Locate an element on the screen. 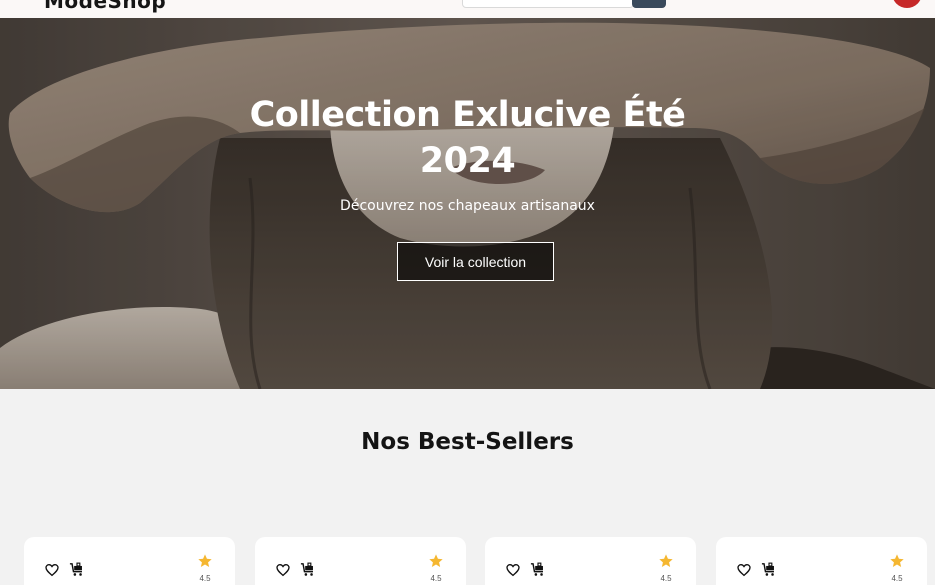  hero-title-line-2: 2024 is located at coordinates (467, 161).